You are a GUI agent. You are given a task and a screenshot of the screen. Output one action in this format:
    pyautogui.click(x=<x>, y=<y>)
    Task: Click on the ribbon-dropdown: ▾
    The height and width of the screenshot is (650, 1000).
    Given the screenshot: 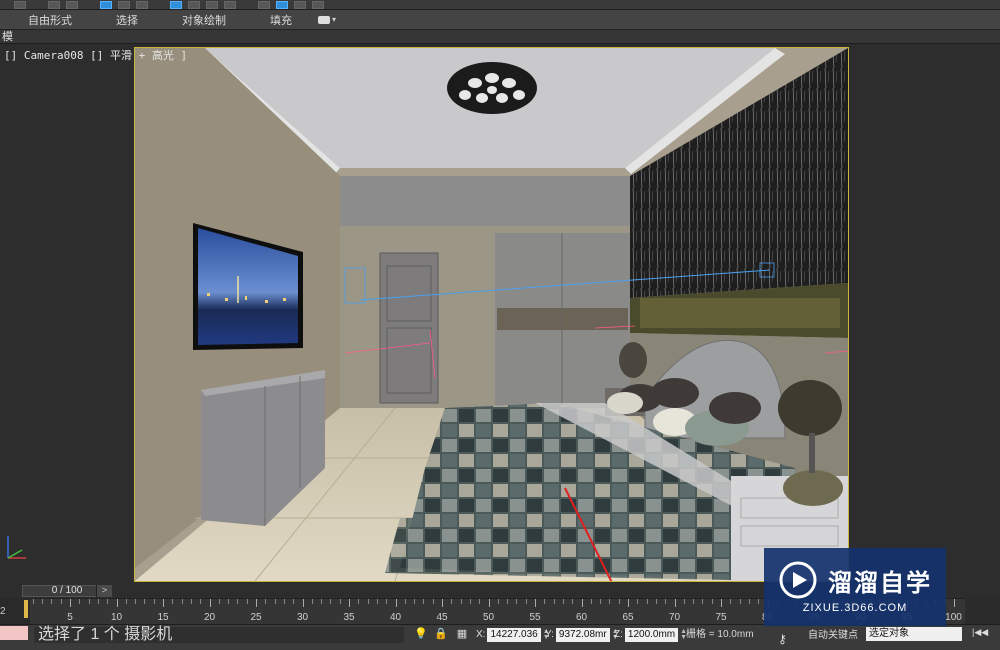 What is the action you would take?
    pyautogui.click(x=327, y=19)
    